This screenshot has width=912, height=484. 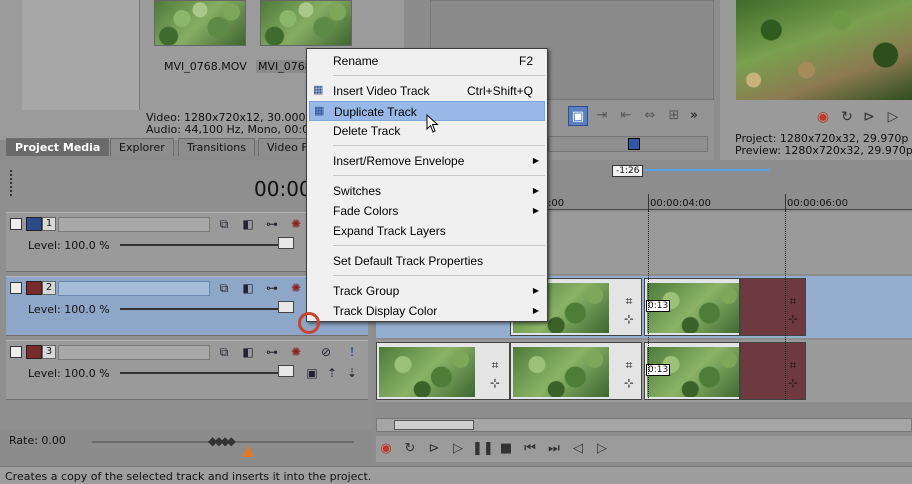 I want to click on preview-preview-info: Preview: 1280x720x32, 29.970p, so click(x=823, y=150).